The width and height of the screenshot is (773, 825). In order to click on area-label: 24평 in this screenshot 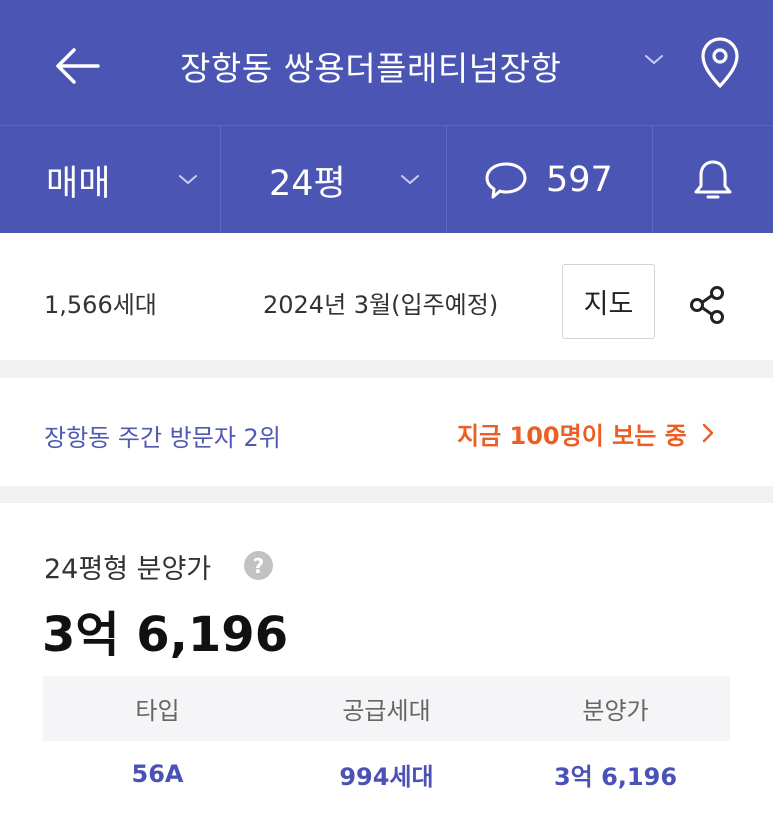, I will do `click(307, 183)`.